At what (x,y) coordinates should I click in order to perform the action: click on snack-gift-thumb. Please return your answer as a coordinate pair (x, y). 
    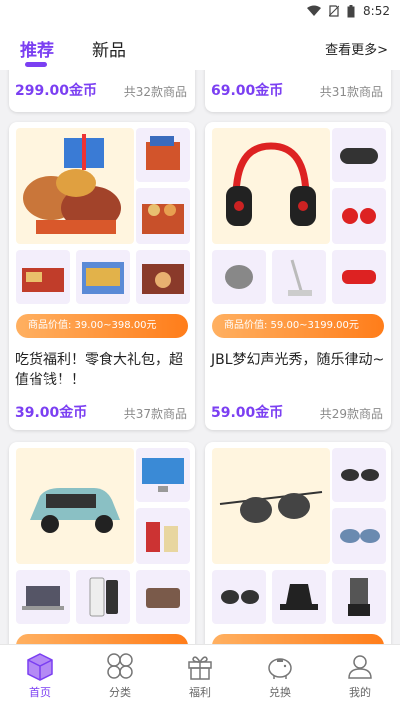
    Looking at the image, I should click on (163, 216).